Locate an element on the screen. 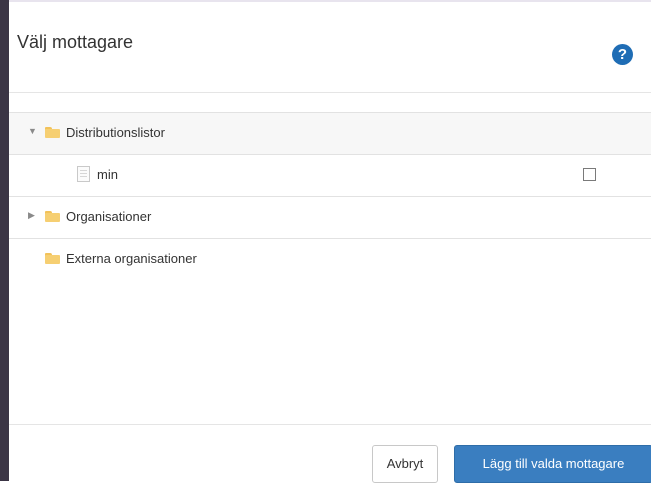 The image size is (651, 483). tree-item-distributionslistor: ▼ Distributionslistor is located at coordinates (330, 133).